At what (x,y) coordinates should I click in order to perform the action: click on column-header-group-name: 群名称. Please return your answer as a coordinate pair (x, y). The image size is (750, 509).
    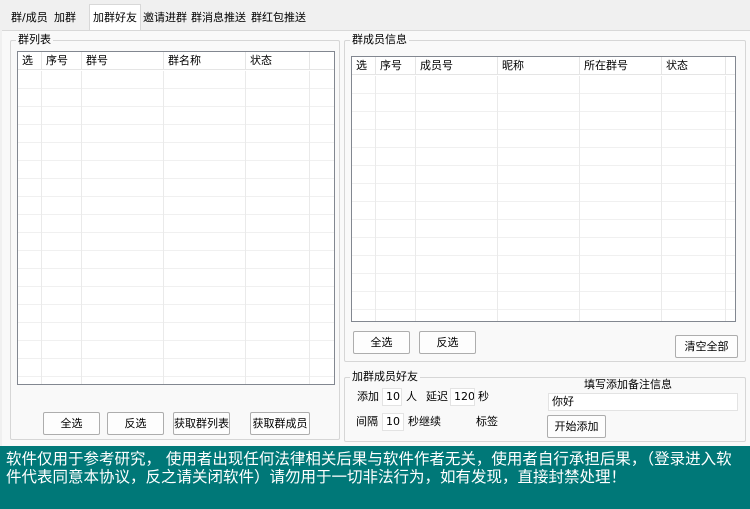
    Looking at the image, I should click on (205, 61).